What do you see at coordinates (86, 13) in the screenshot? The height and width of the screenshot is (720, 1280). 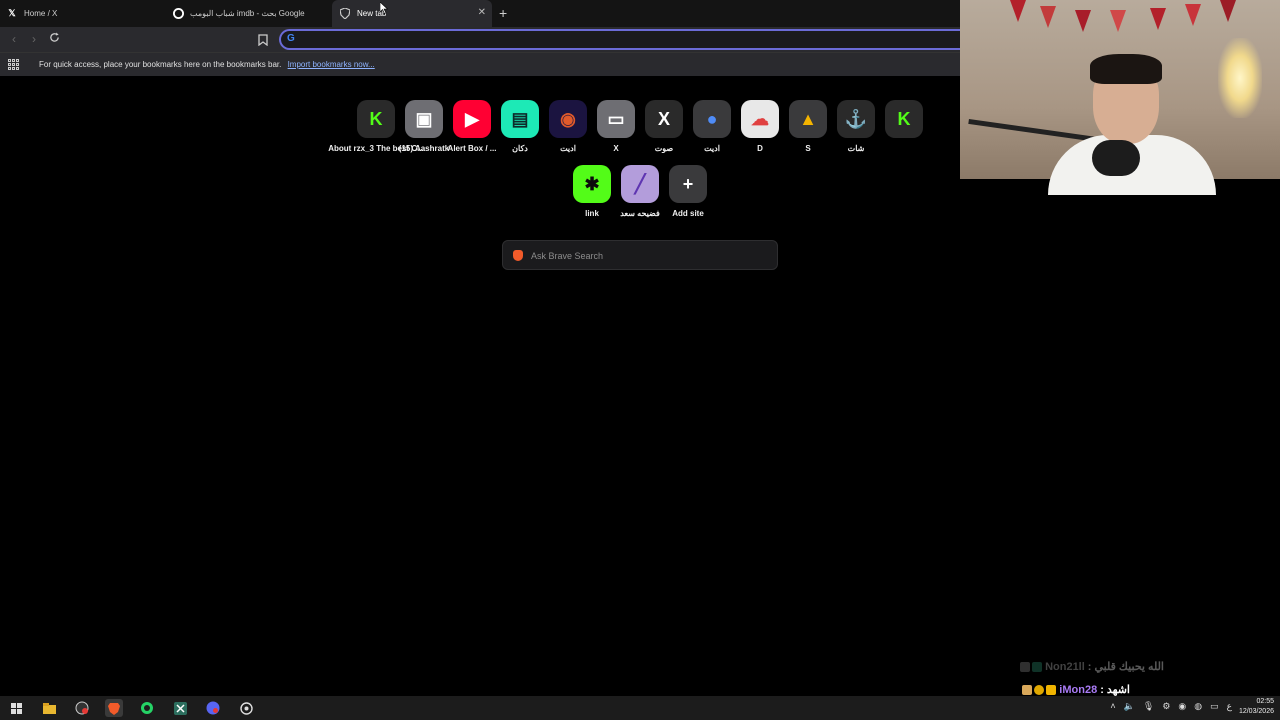 I see `tab-home-x: 𝕏 Home / X` at bounding box center [86, 13].